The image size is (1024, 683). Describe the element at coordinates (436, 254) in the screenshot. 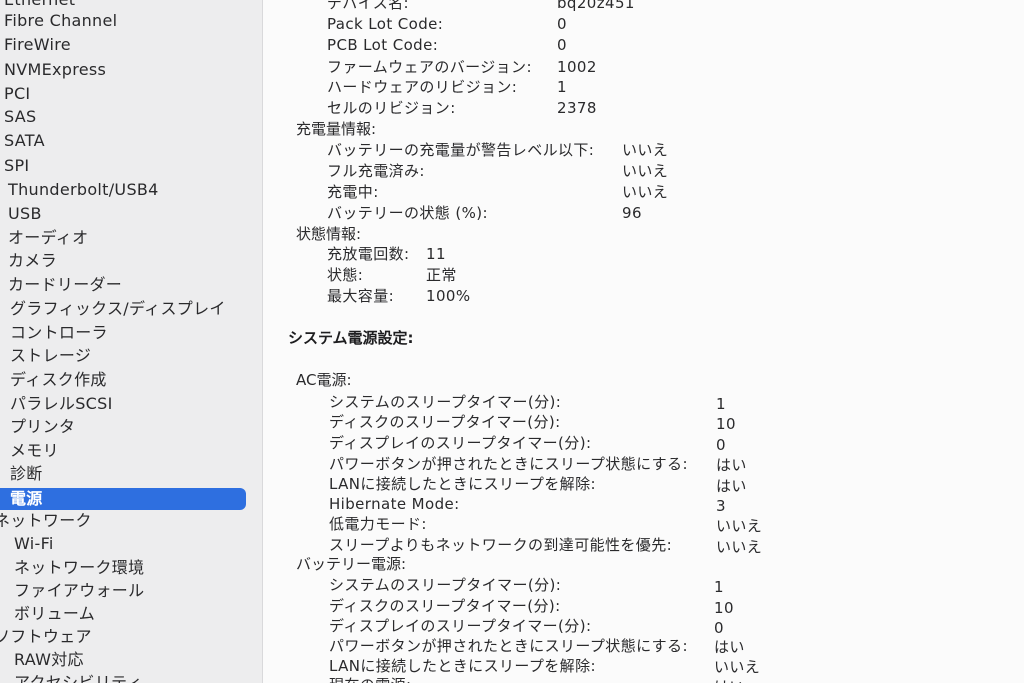

I see `cycle-count-value: 11` at that location.